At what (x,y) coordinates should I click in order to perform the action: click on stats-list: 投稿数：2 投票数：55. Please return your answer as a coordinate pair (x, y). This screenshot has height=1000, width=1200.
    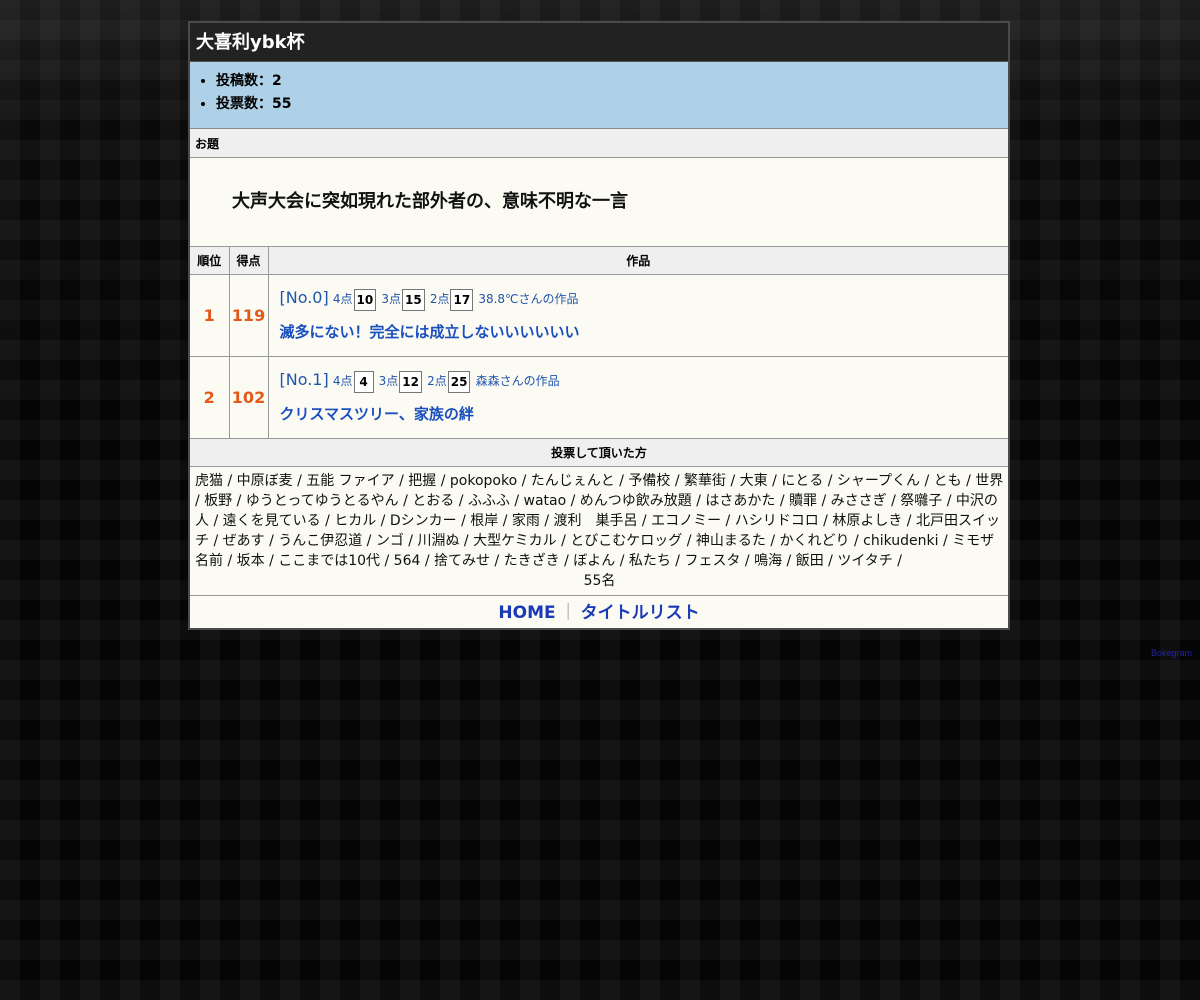
    Looking at the image, I should click on (599, 93).